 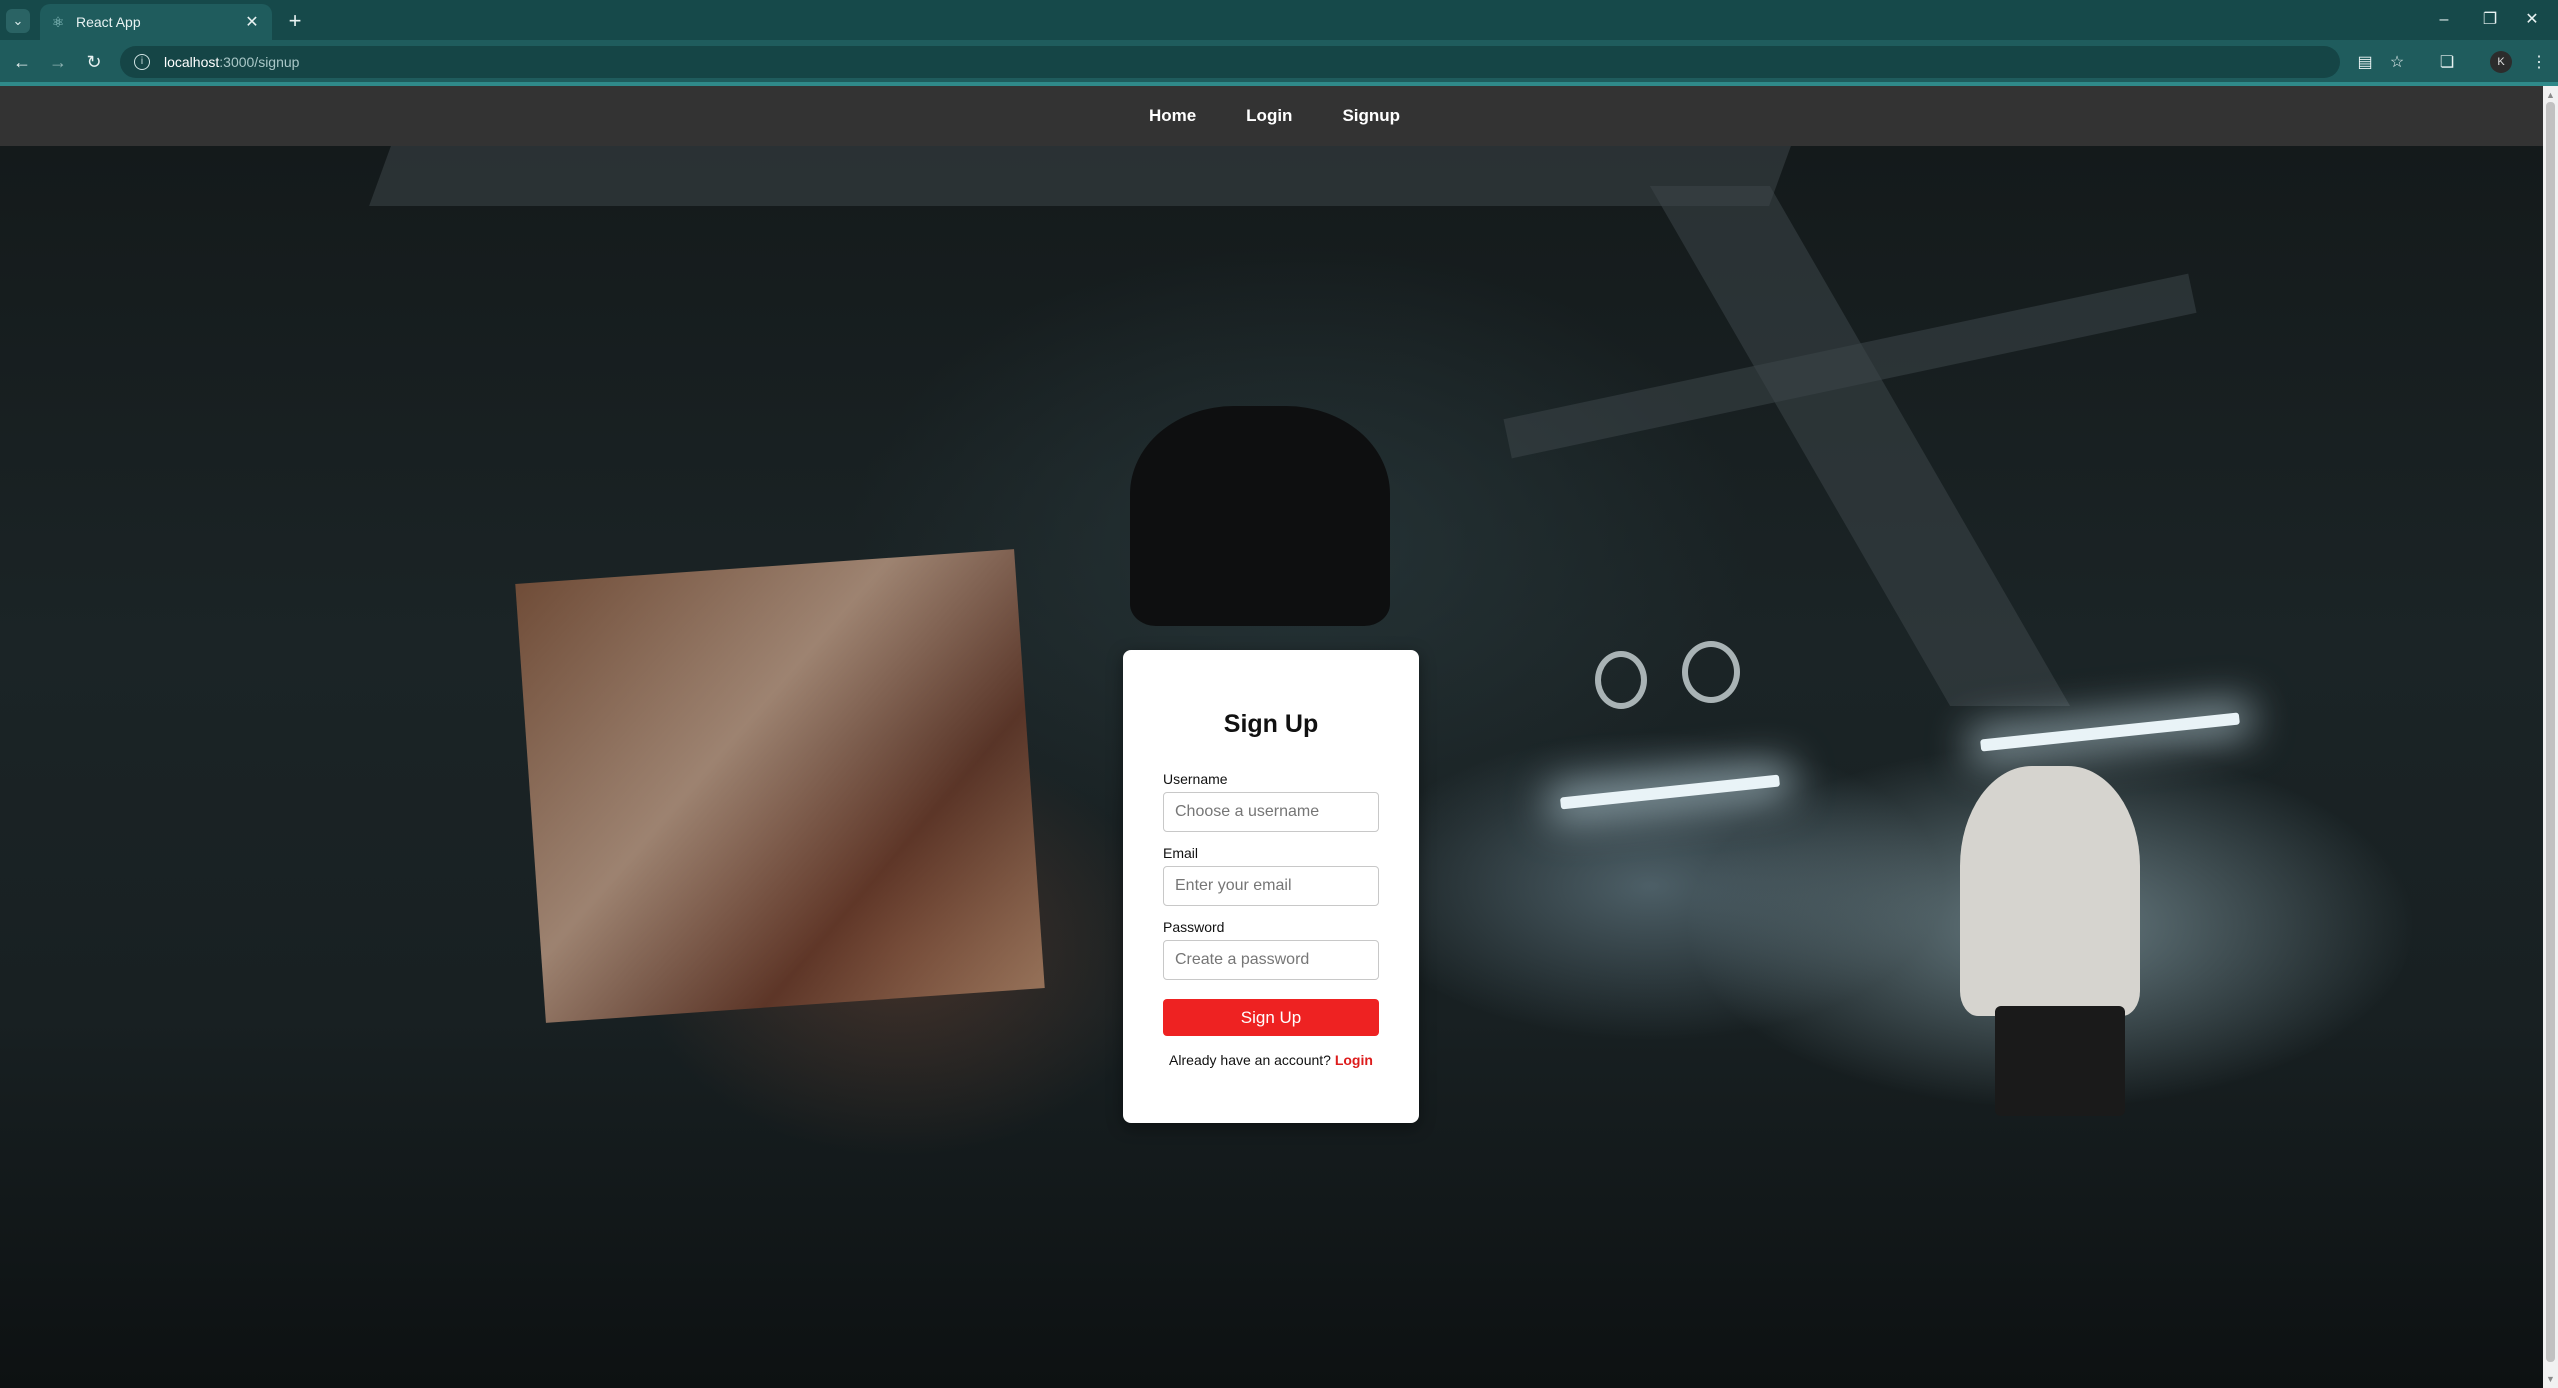 What do you see at coordinates (192, 62) in the screenshot?
I see `url-host: localhost` at bounding box center [192, 62].